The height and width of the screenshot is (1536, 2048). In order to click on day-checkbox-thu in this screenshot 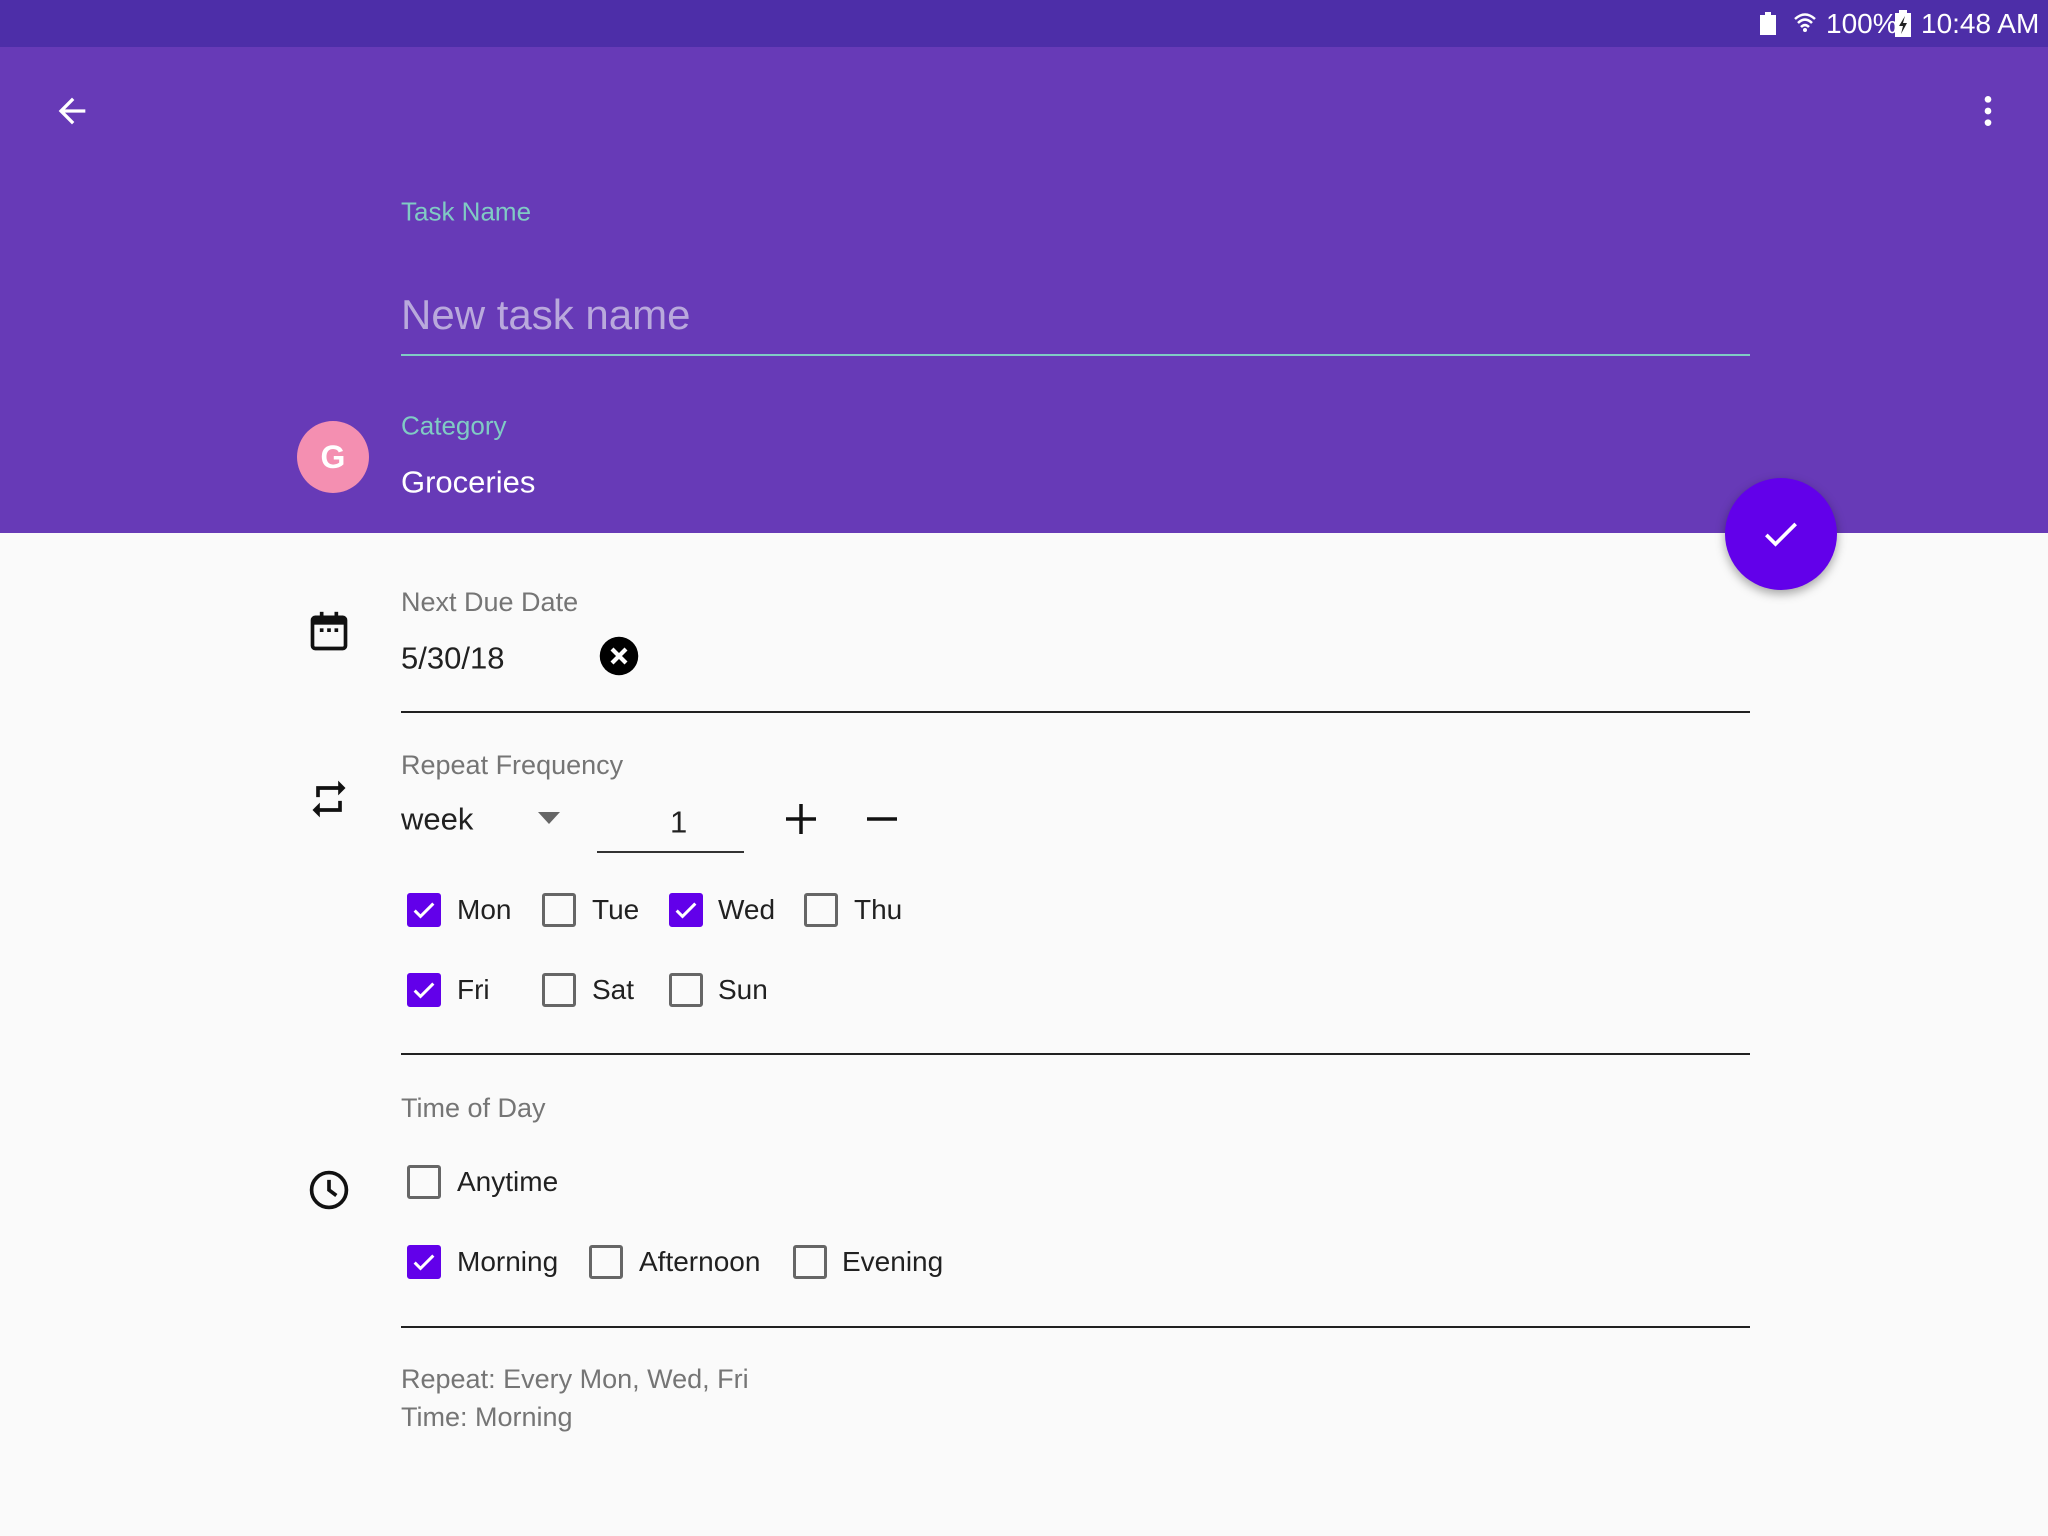, I will do `click(821, 910)`.